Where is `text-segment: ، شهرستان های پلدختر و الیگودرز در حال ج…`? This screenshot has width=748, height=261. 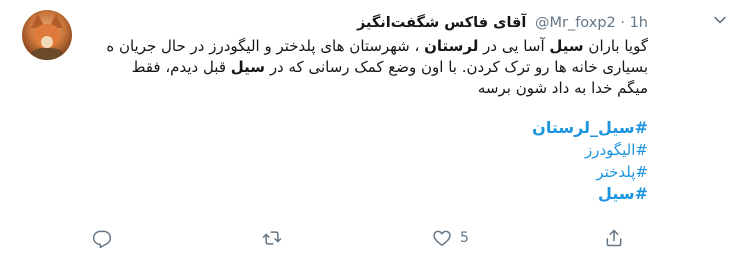
text-segment: ، شهرستان های پلدختر و الیگودرز در حال ج… is located at coordinates (265, 46).